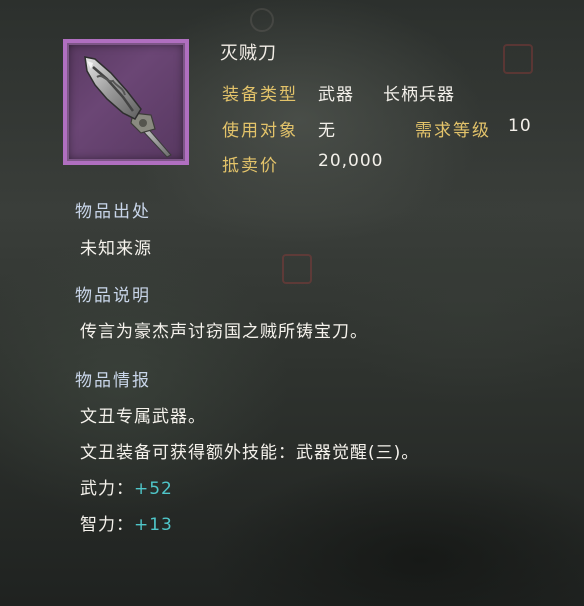 The image size is (584, 606). I want to click on info-section-title: 物品情报, so click(113, 381).